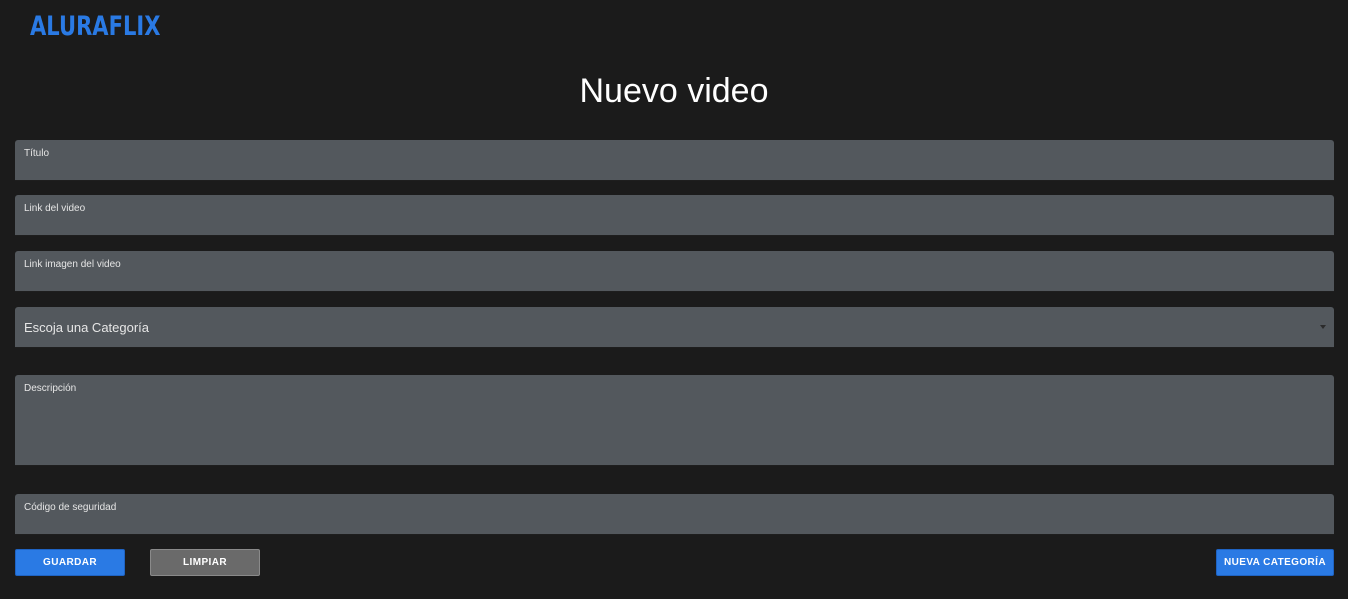 The width and height of the screenshot is (1348, 599). Describe the element at coordinates (674, 160) in the screenshot. I see `titulo-field: Título` at that location.